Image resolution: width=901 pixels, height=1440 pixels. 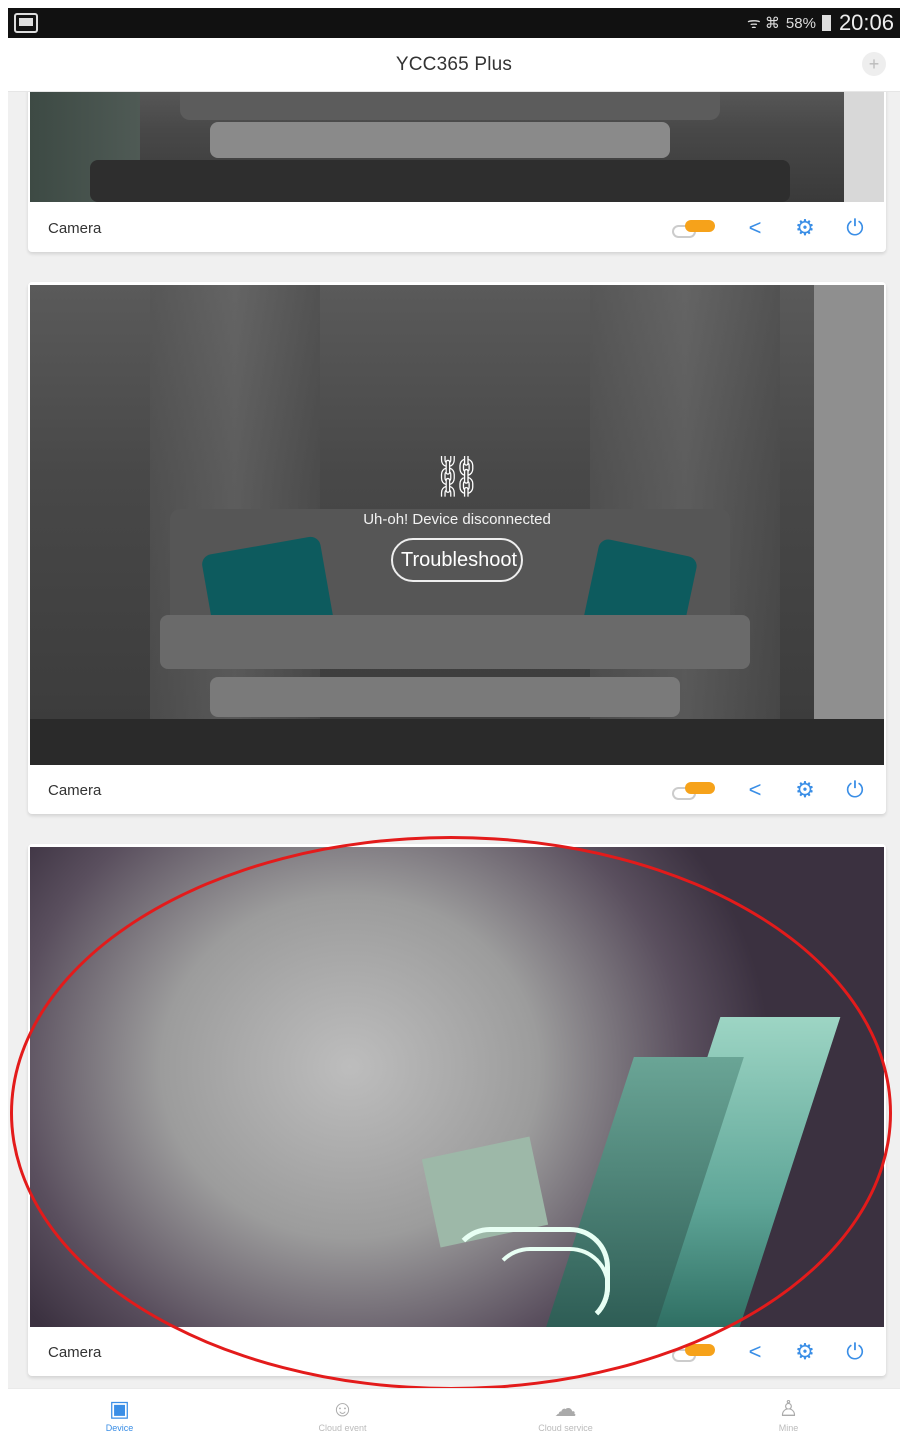 What do you see at coordinates (565, 1427) in the screenshot?
I see `nav-label: Cloud service` at bounding box center [565, 1427].